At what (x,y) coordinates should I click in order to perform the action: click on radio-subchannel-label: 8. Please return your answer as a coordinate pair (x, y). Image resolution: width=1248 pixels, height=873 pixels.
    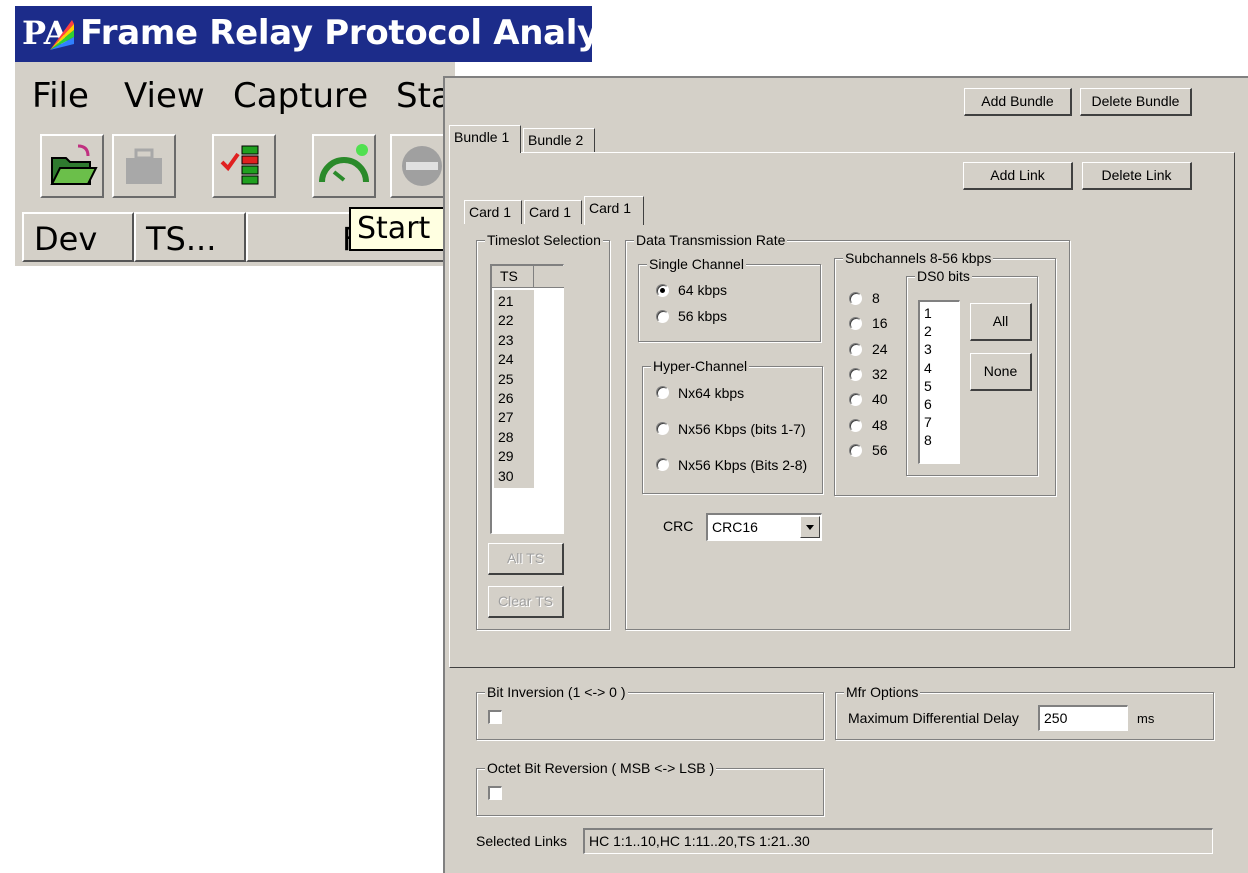
    Looking at the image, I should click on (876, 298).